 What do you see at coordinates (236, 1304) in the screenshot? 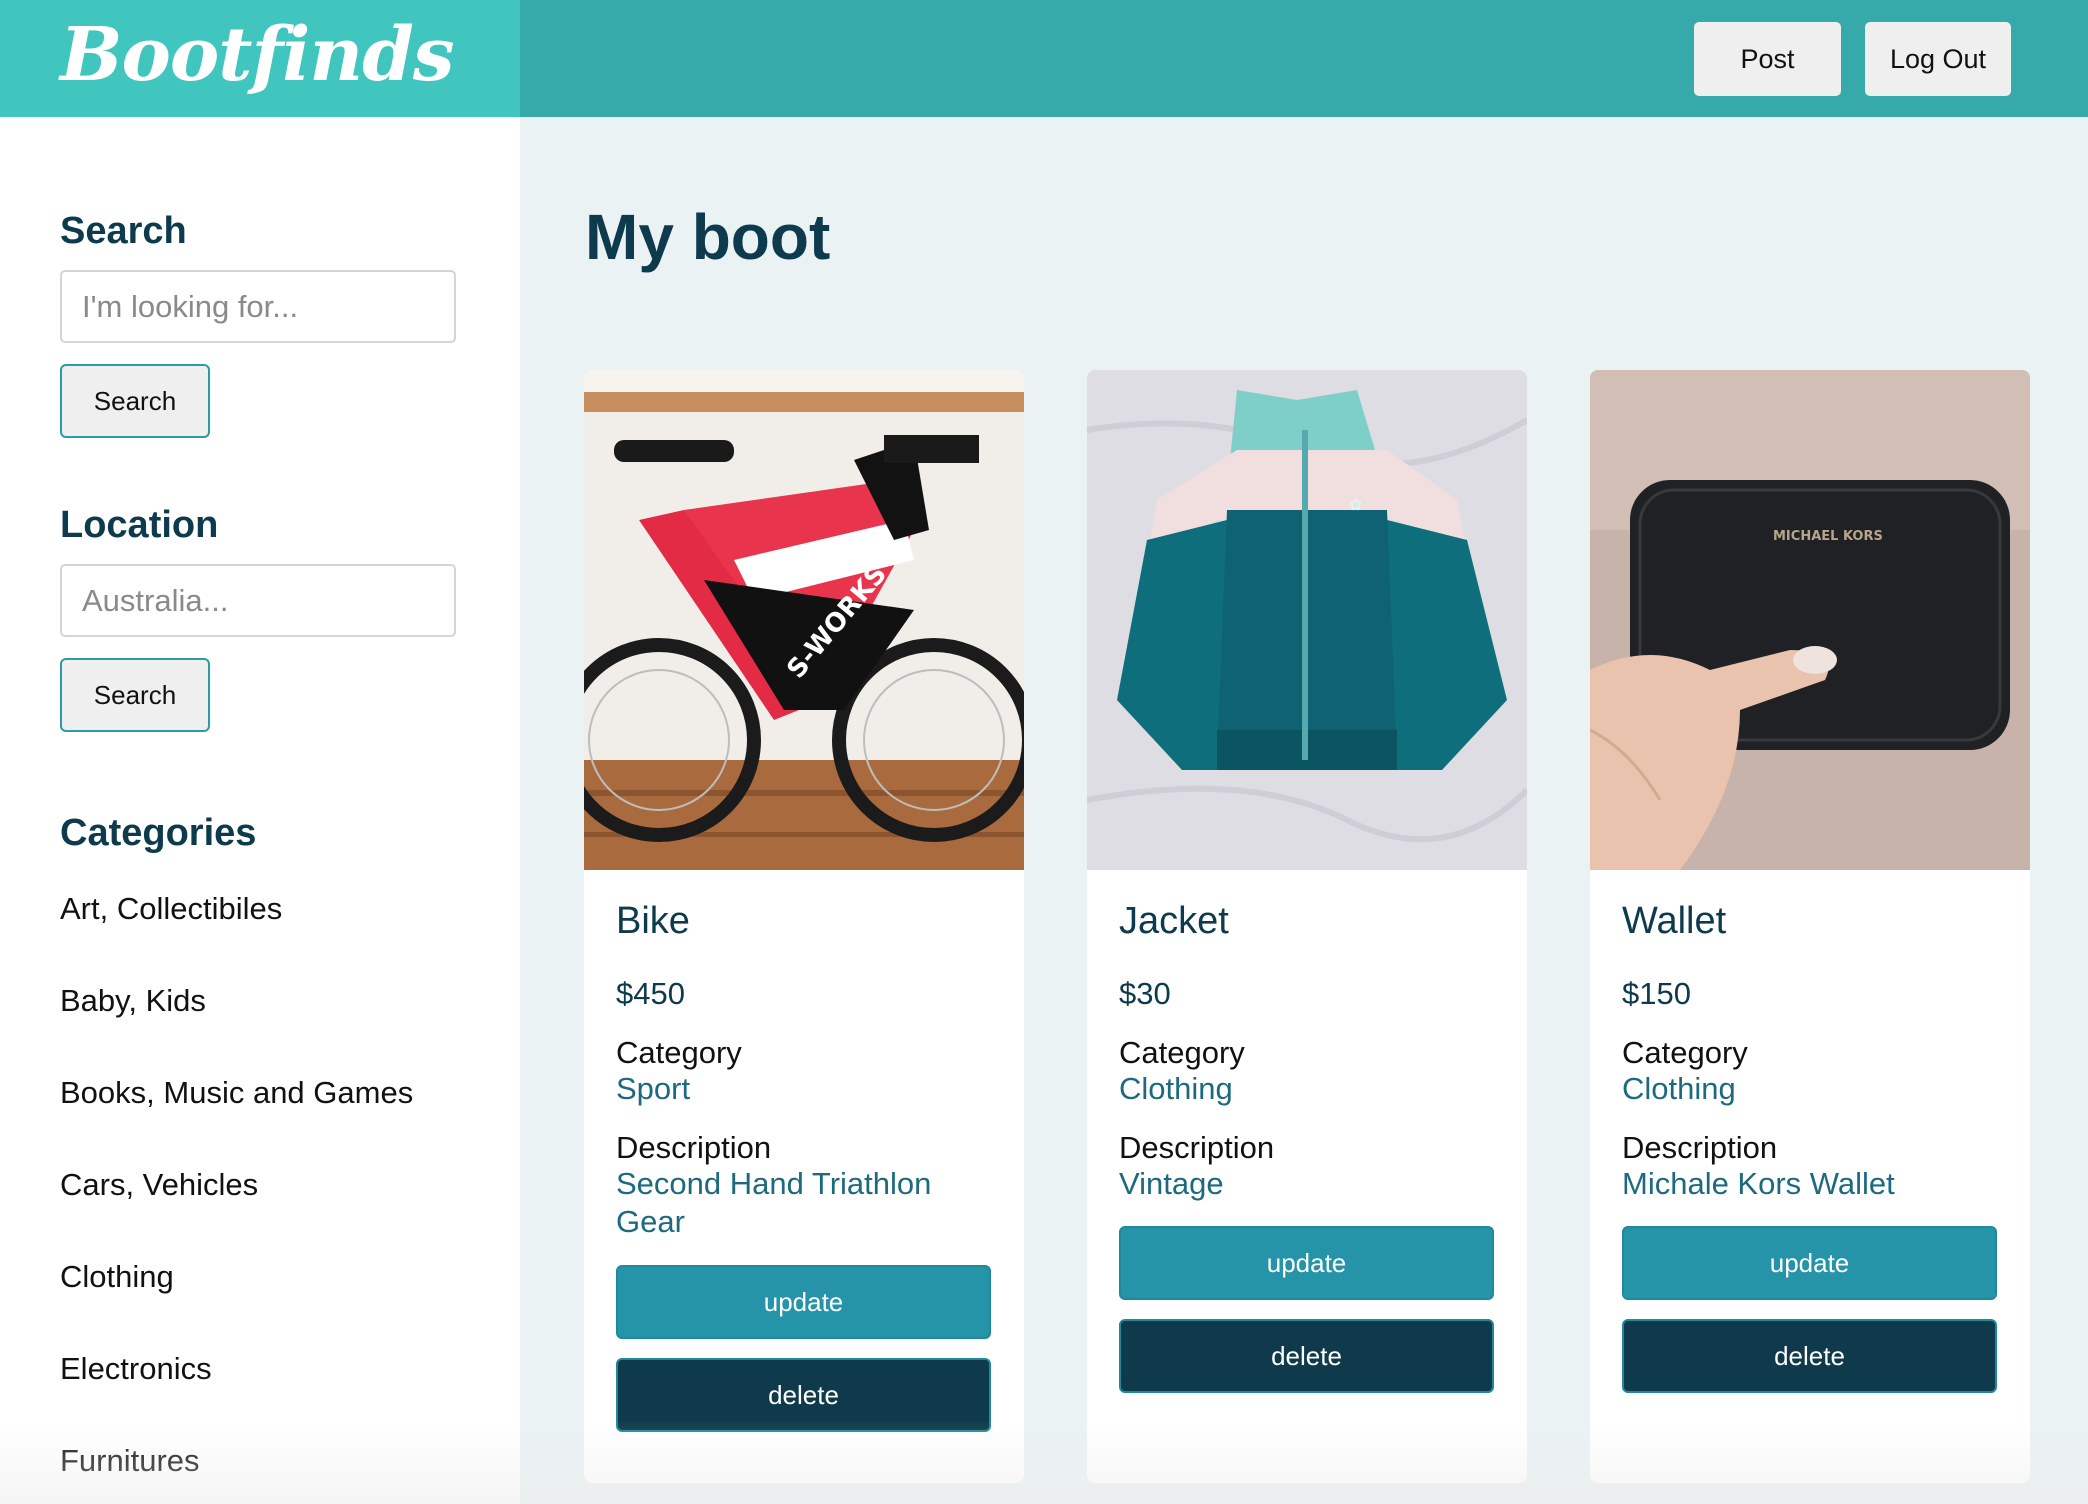
I see `category-item-clothing: Clothing` at bounding box center [236, 1304].